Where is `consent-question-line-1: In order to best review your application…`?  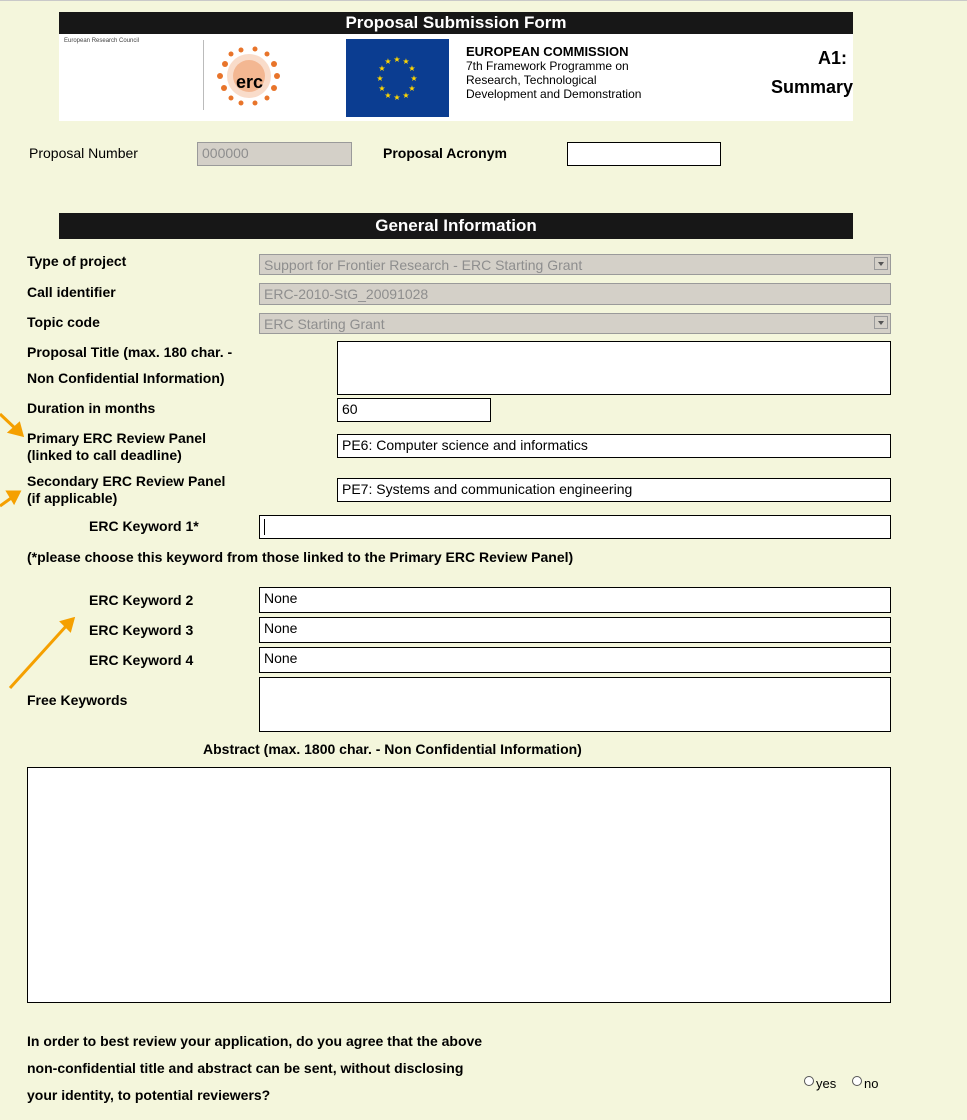
consent-question-line-1: In order to best review your application… is located at coordinates (255, 1041).